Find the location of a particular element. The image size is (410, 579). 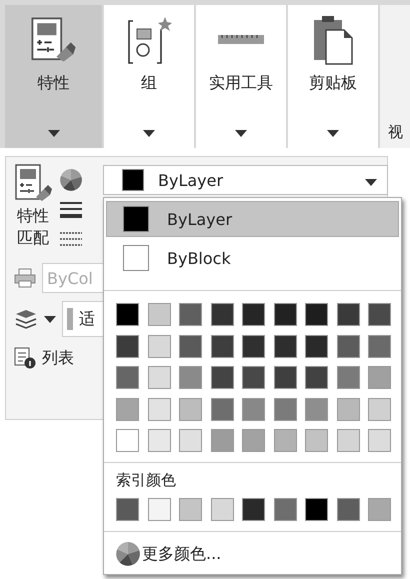

match-properties-label: 特性匹配 is located at coordinates (34, 226).